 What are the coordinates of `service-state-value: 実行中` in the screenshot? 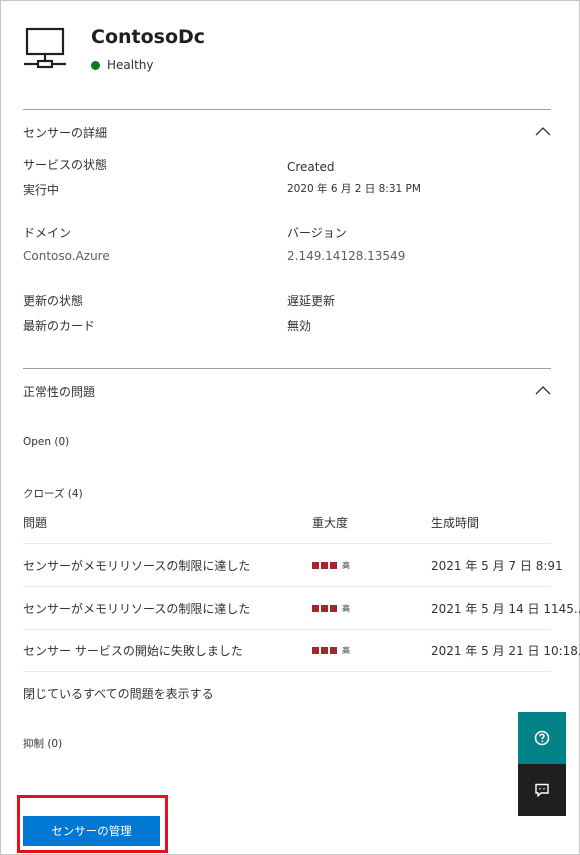 It's located at (41, 190).